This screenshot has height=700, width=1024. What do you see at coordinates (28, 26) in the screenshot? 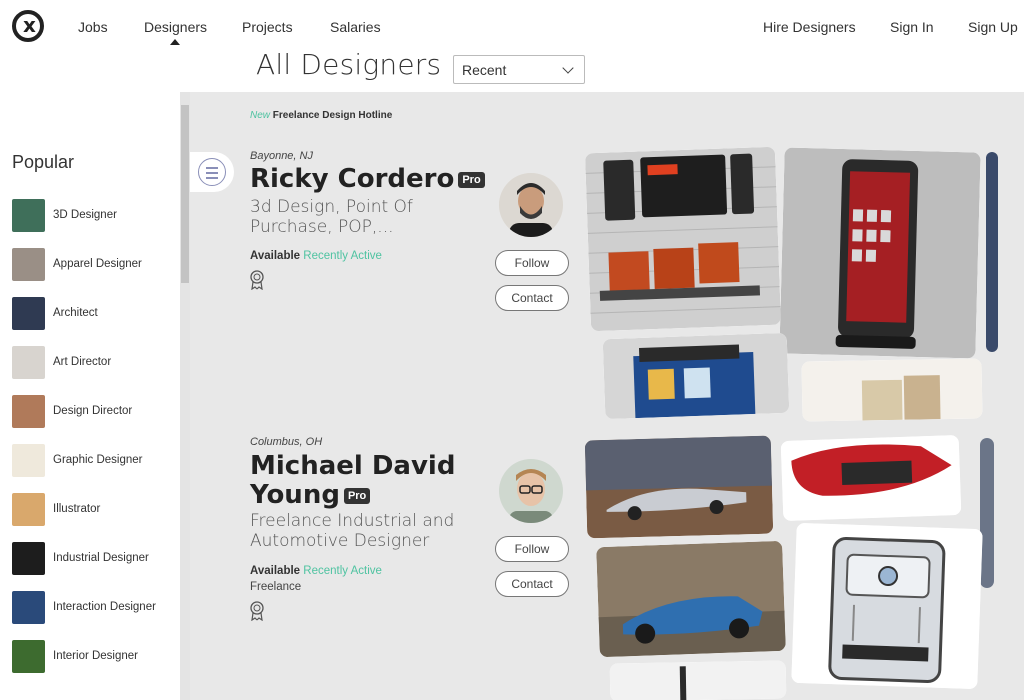
I see `logo: x` at bounding box center [28, 26].